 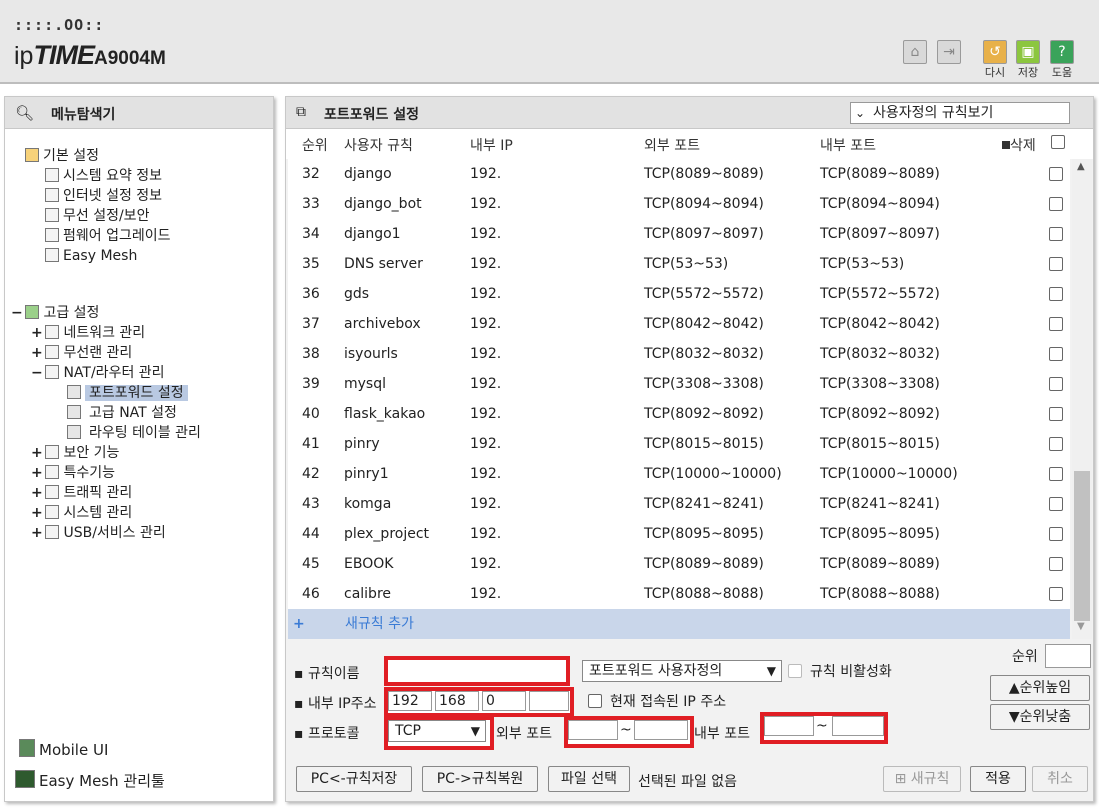 What do you see at coordinates (679, 444) in the screenshot?
I see `table-row: 41 pinry 192. TCP(8015~8015) TCP(8015~8015)` at bounding box center [679, 444].